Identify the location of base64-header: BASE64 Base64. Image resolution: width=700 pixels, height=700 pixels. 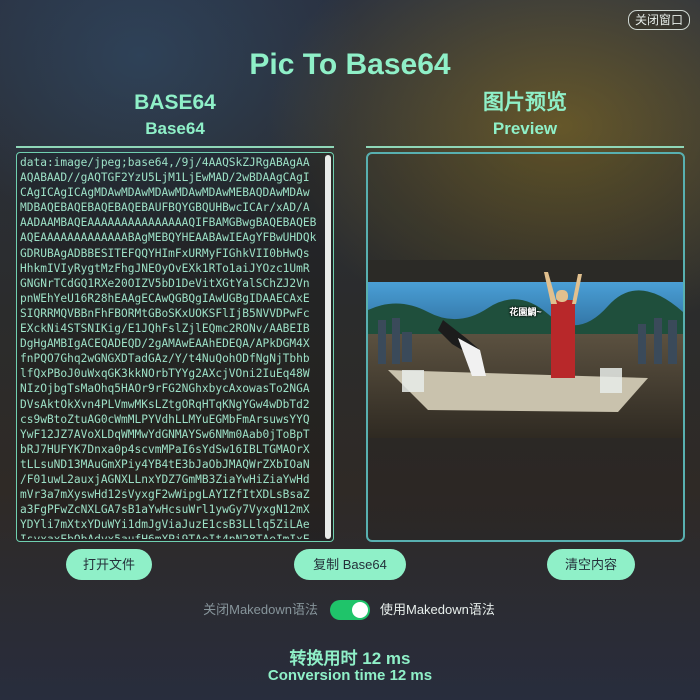
(175, 119).